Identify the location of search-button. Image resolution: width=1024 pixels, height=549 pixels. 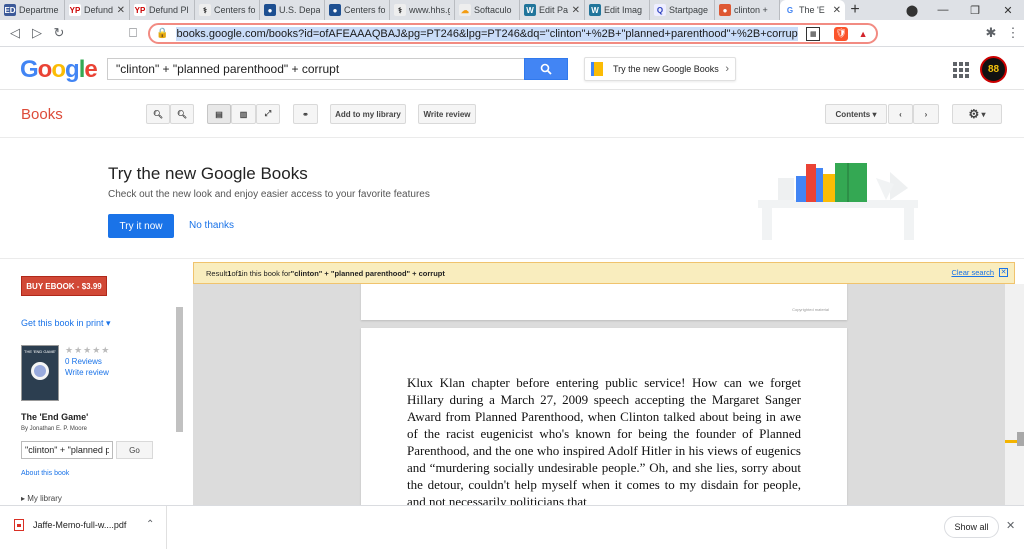
(546, 69).